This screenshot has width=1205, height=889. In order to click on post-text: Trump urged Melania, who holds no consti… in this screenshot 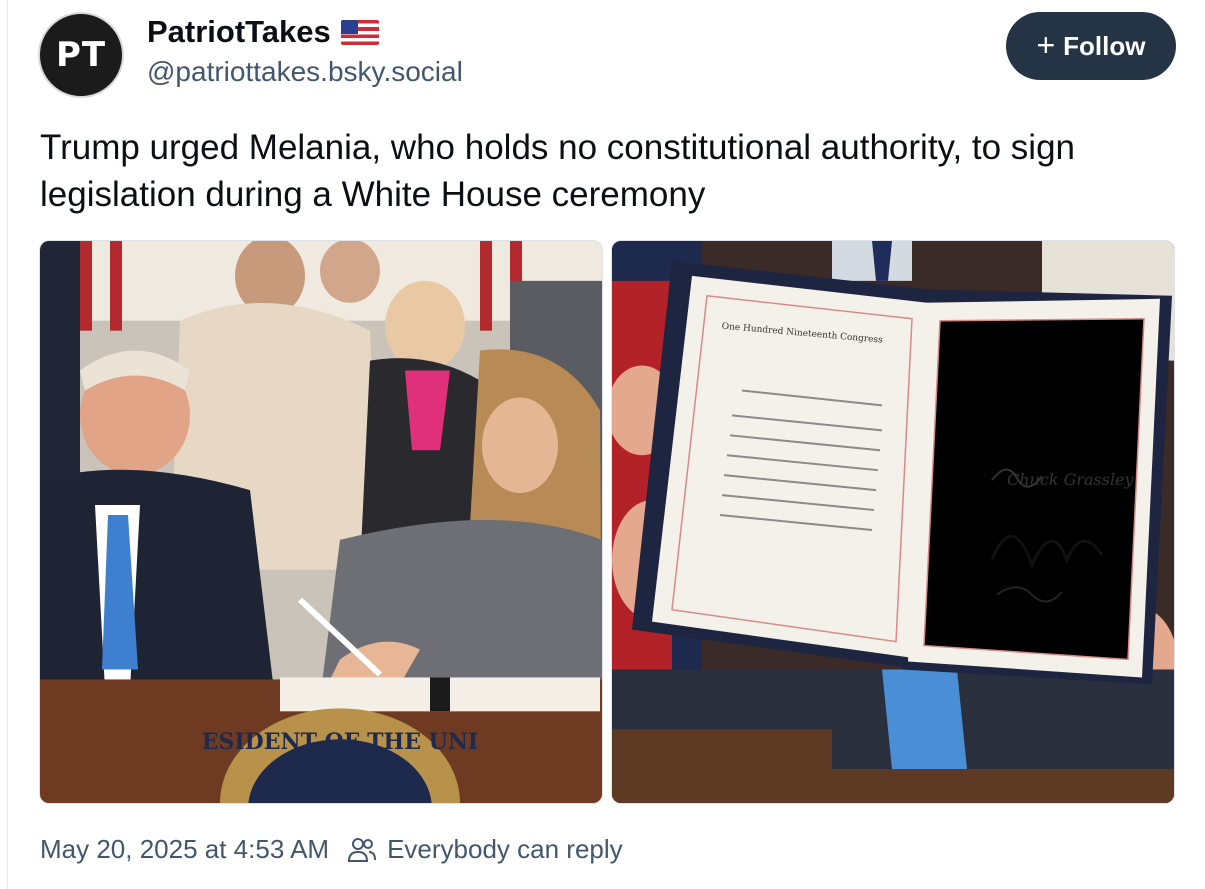, I will do `click(558, 171)`.